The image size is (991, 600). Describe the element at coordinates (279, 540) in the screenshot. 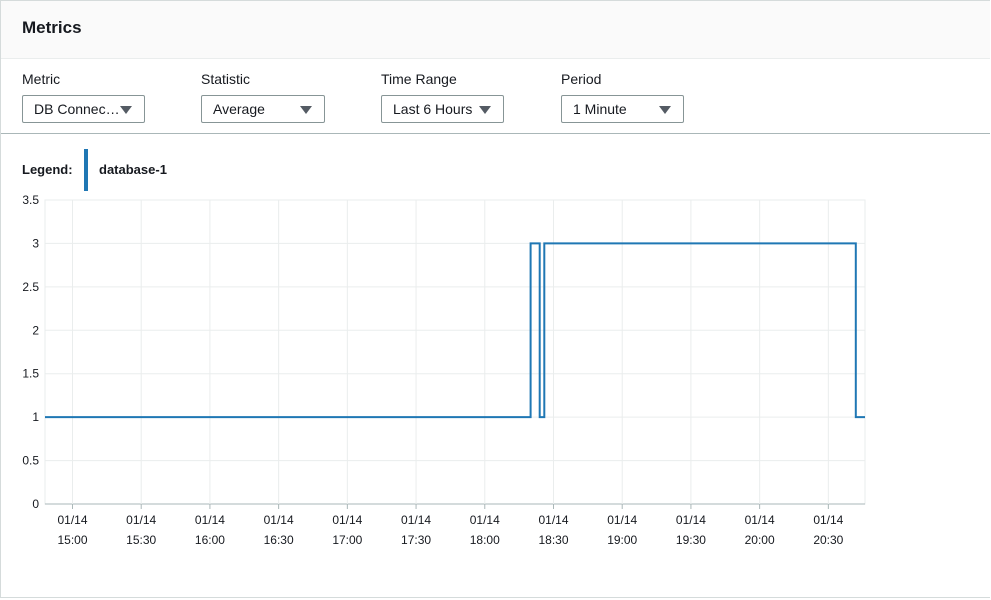

I see `x-tick-time-label: 16:30` at that location.